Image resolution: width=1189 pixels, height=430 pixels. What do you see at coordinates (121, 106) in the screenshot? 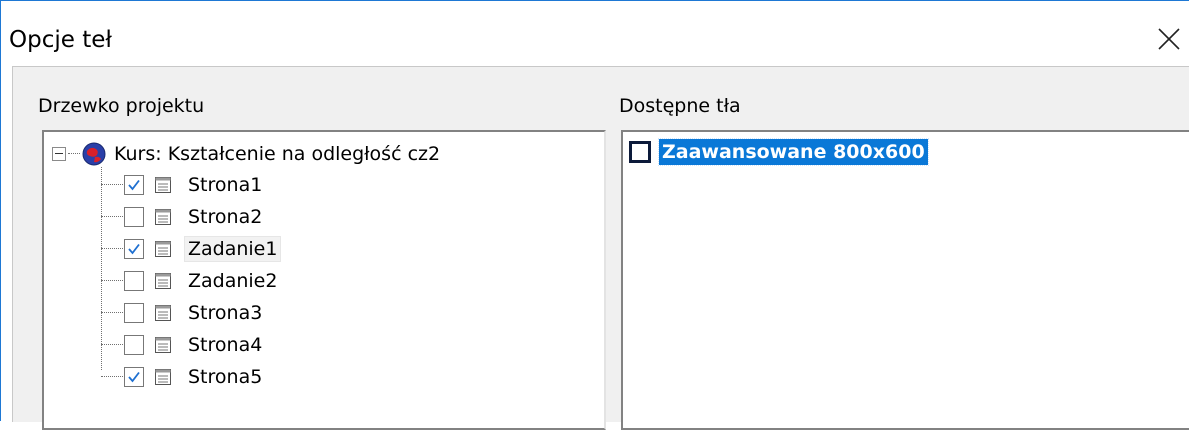
I see `project-tree-label: Drzewko projektu` at bounding box center [121, 106].